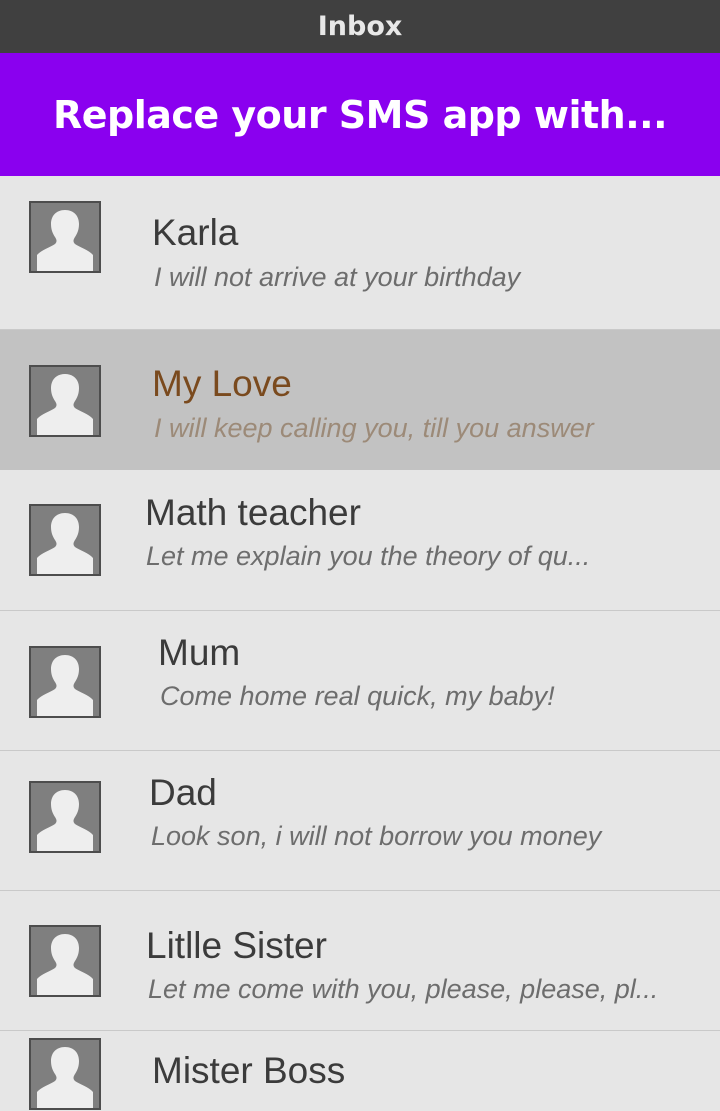 The height and width of the screenshot is (1111, 720). Describe the element at coordinates (357, 696) in the screenshot. I see `message-preview: Come home real quick, my baby!` at that location.